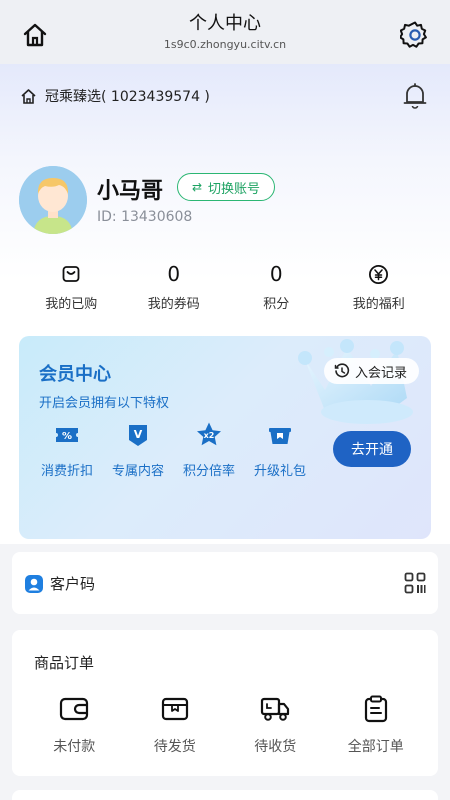 The height and width of the screenshot is (800, 450). Describe the element at coordinates (380, 373) in the screenshot. I see `membership-record-label: 入会记录` at that location.